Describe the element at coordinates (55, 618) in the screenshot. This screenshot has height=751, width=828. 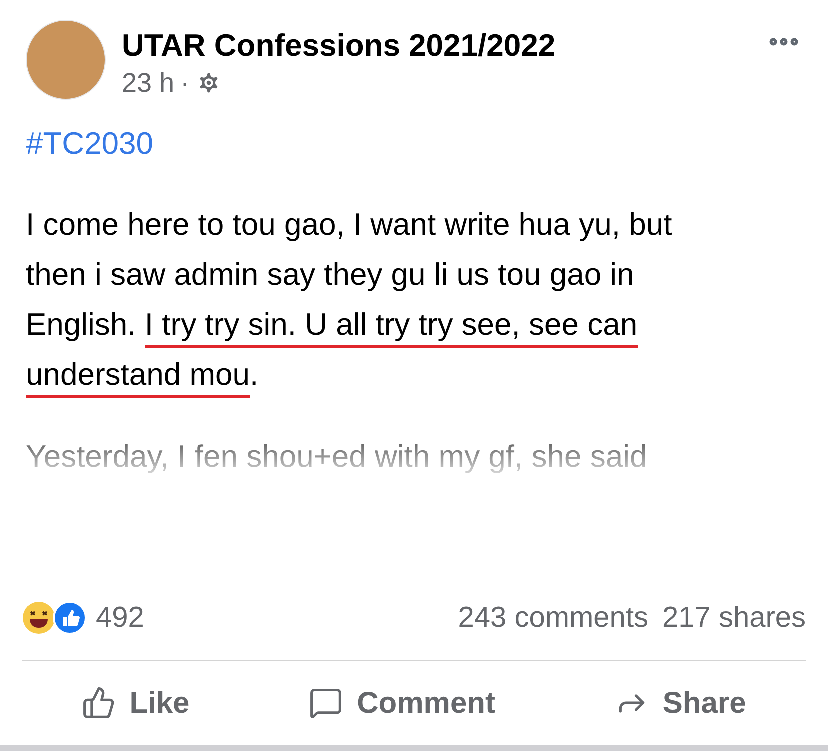
I see `reaction-icons` at that location.